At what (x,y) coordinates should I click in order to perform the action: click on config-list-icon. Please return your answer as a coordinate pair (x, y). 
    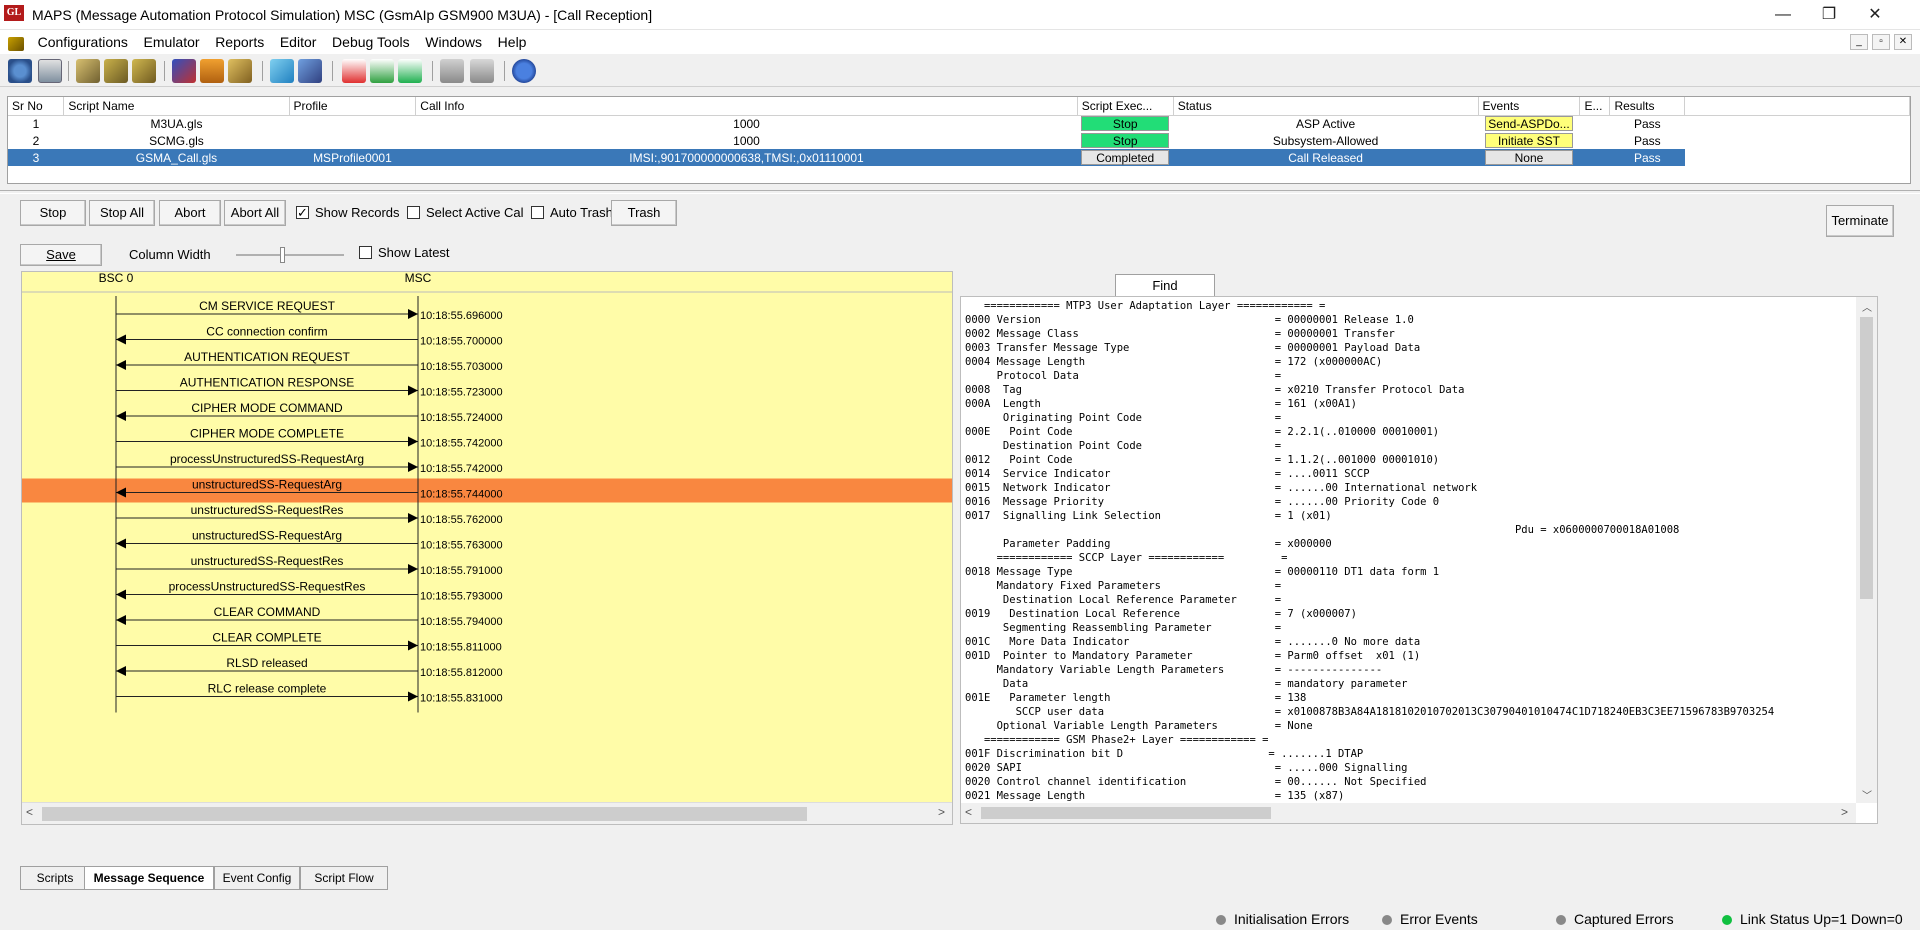
    Looking at the image, I should click on (50, 71).